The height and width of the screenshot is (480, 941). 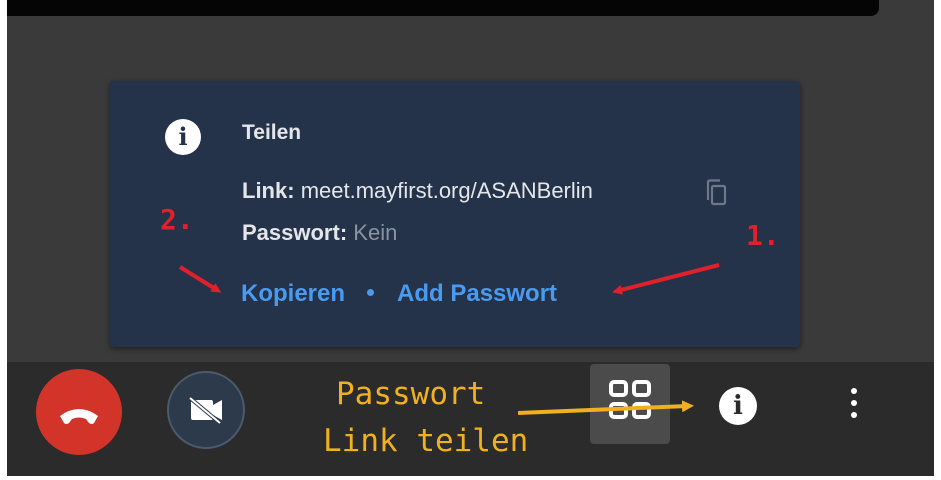 I want to click on more-options-button, so click(x=854, y=406).